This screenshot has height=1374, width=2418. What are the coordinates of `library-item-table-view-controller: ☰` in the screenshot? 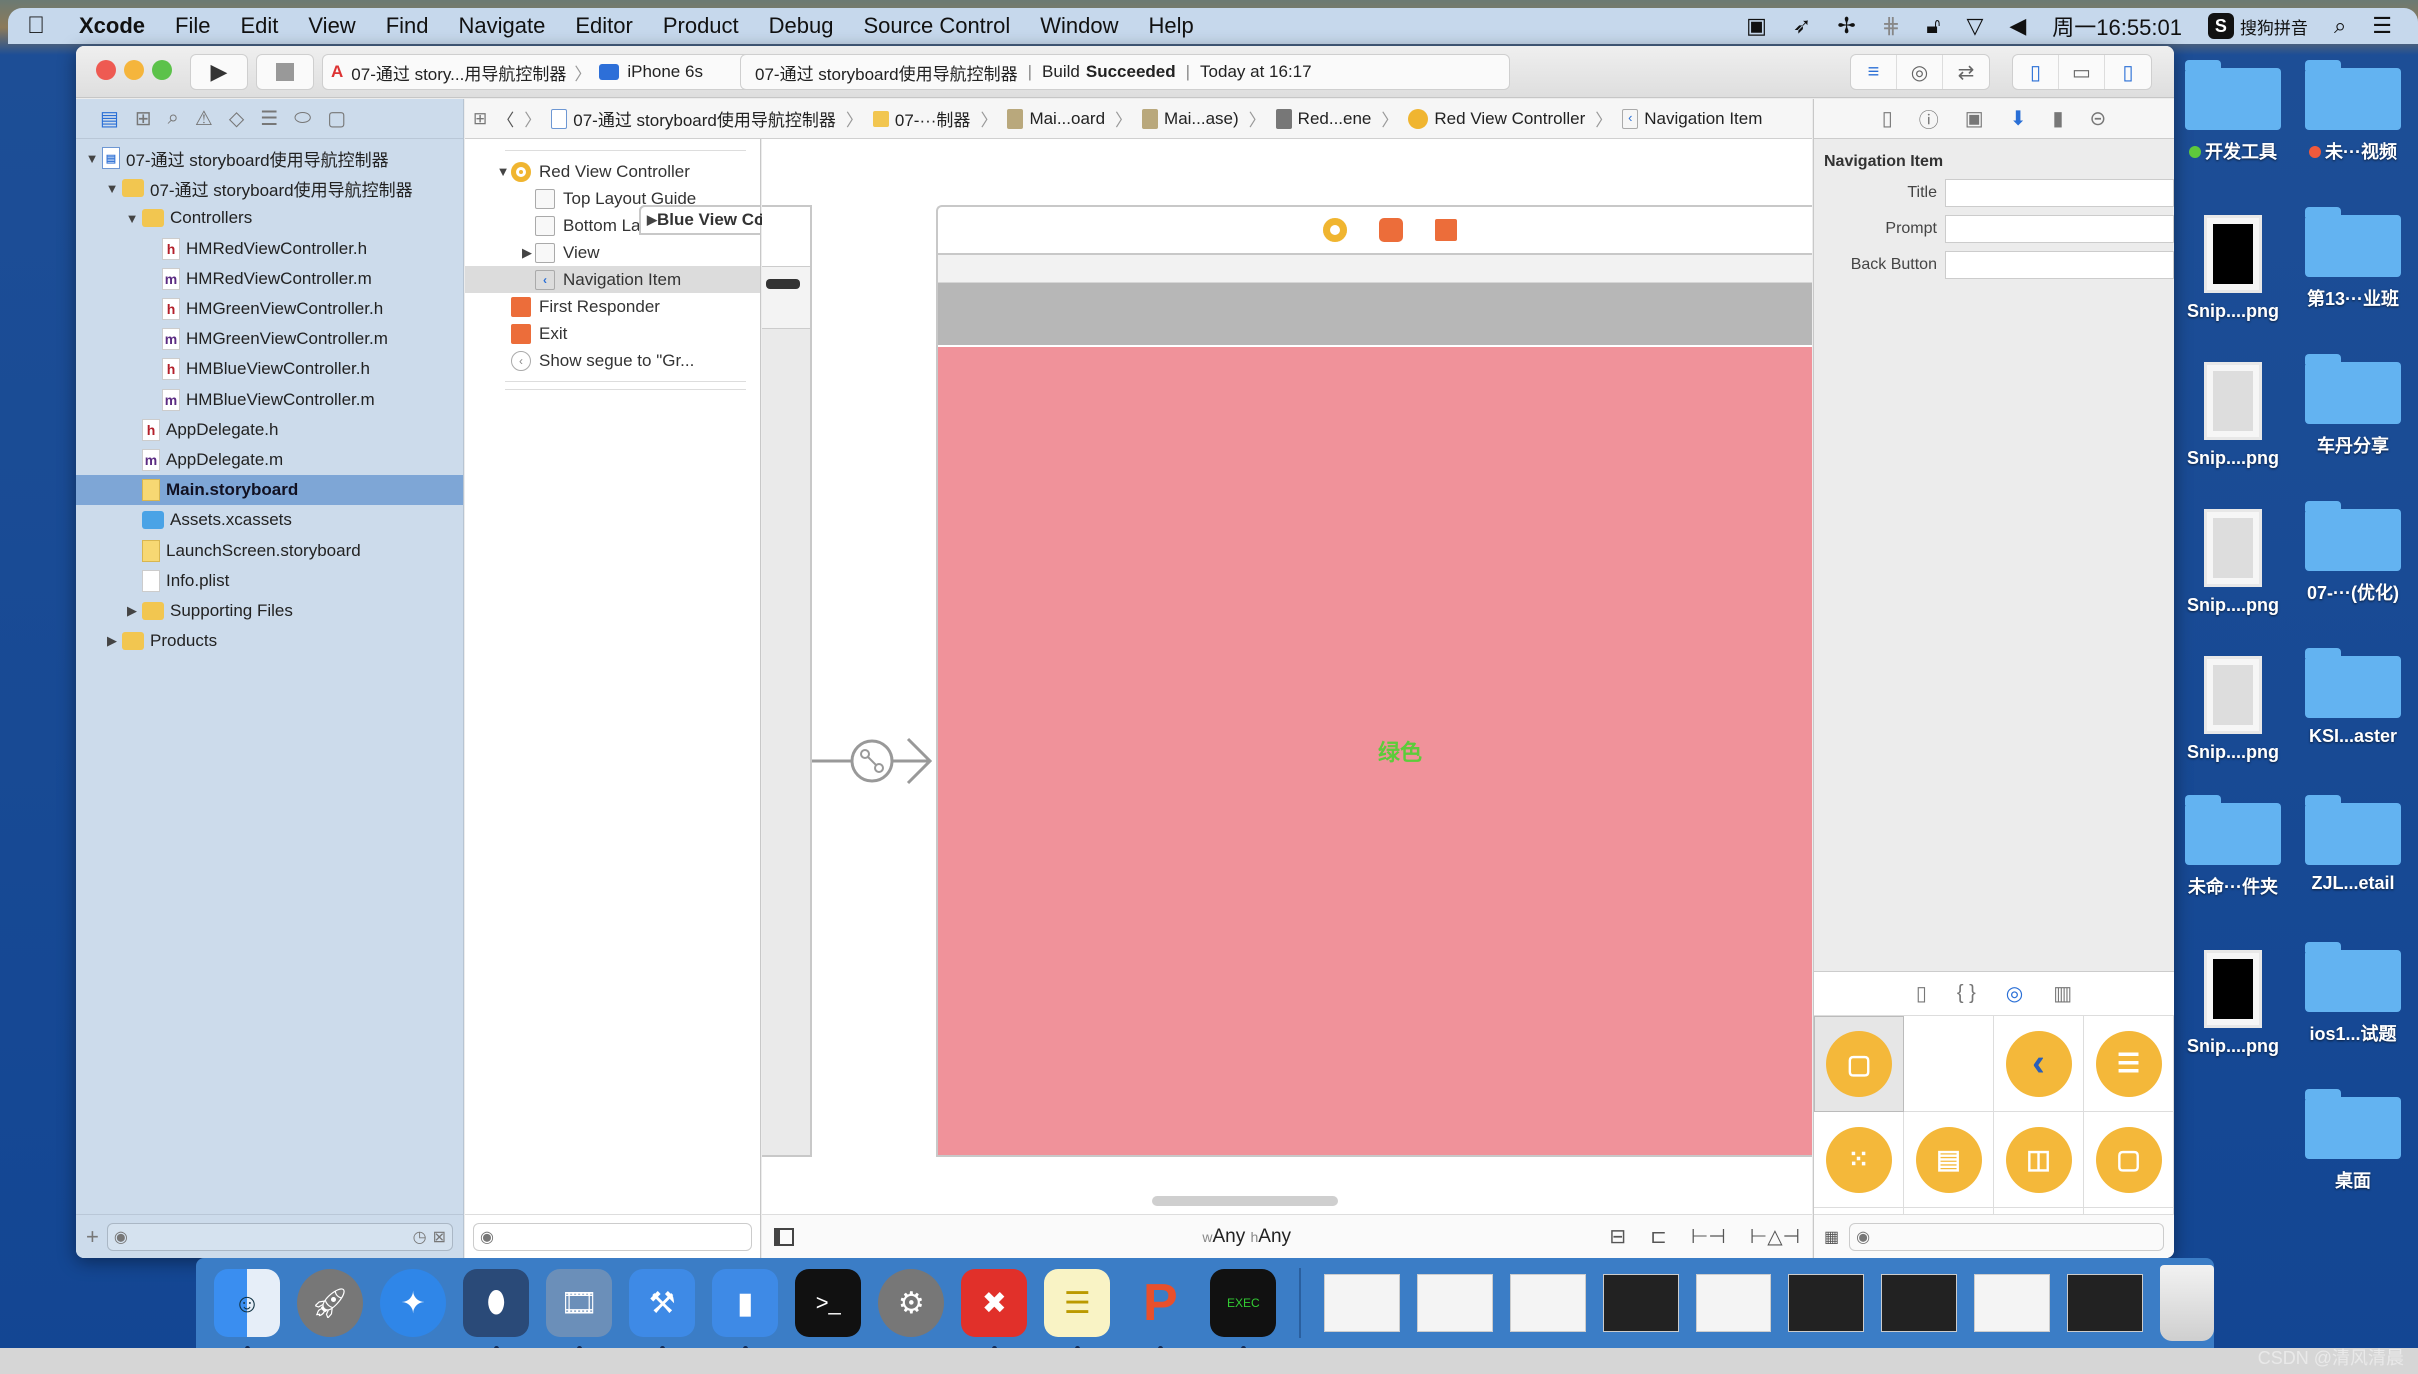 It's located at (2129, 1064).